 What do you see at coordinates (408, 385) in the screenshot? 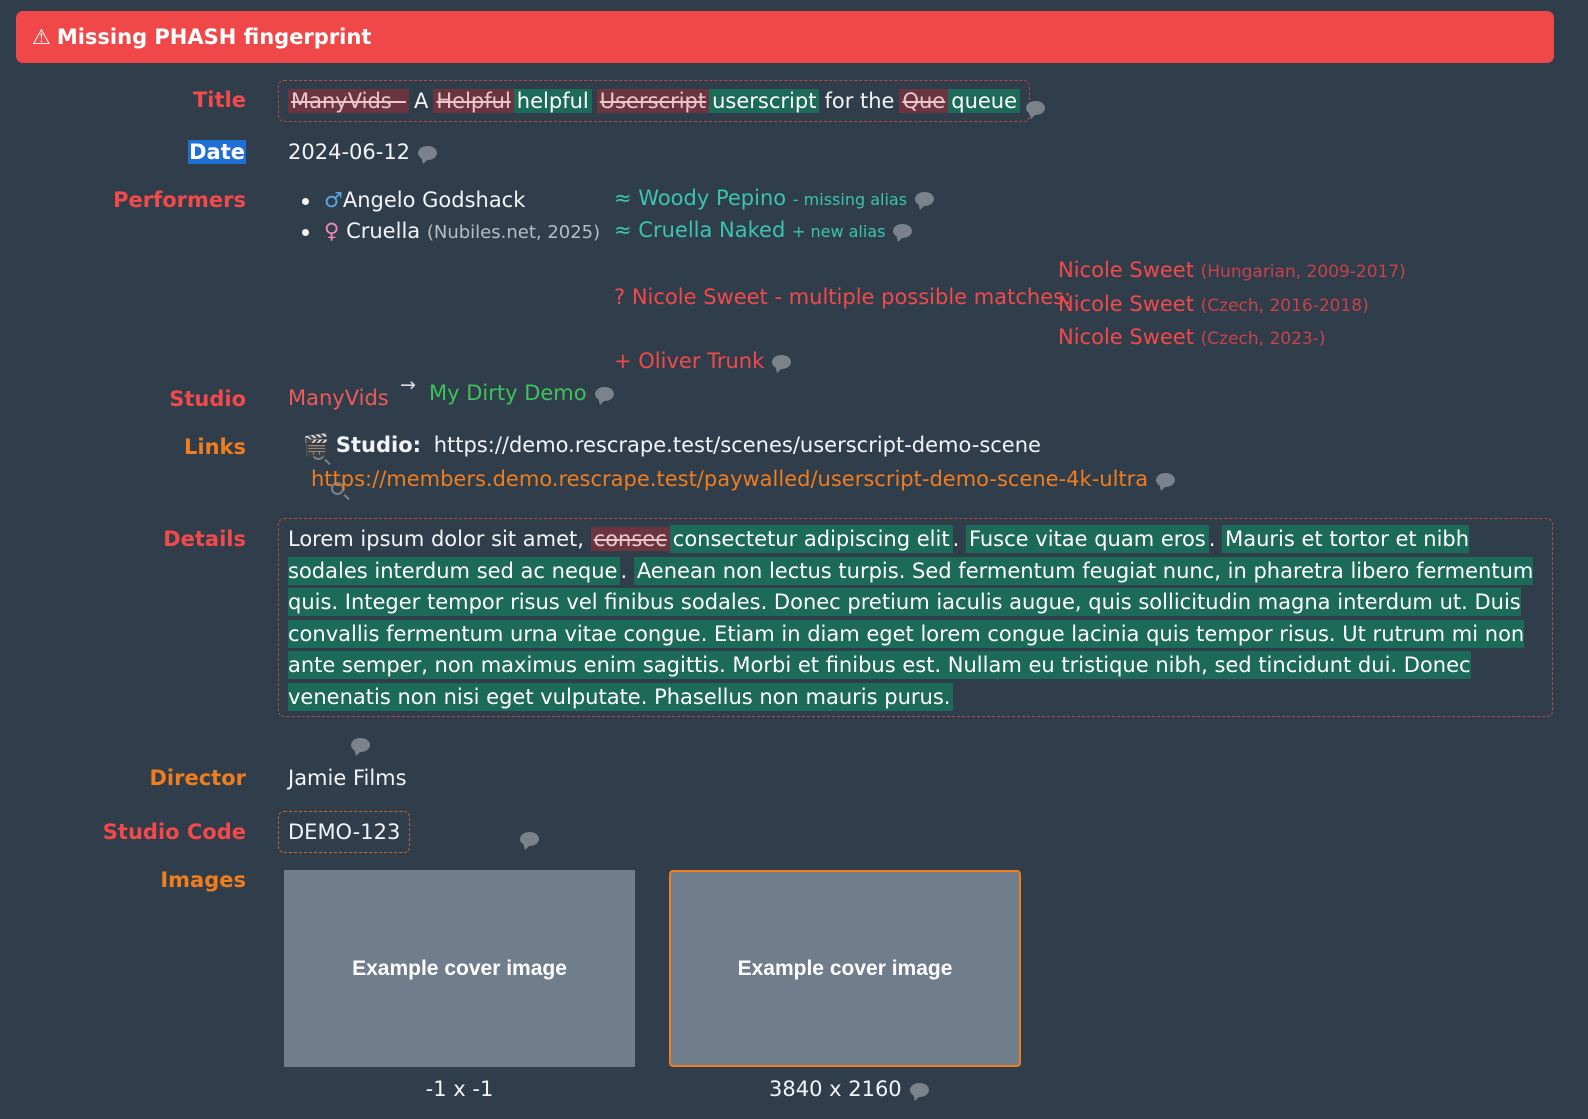
I see `arrow-right-icon: →` at bounding box center [408, 385].